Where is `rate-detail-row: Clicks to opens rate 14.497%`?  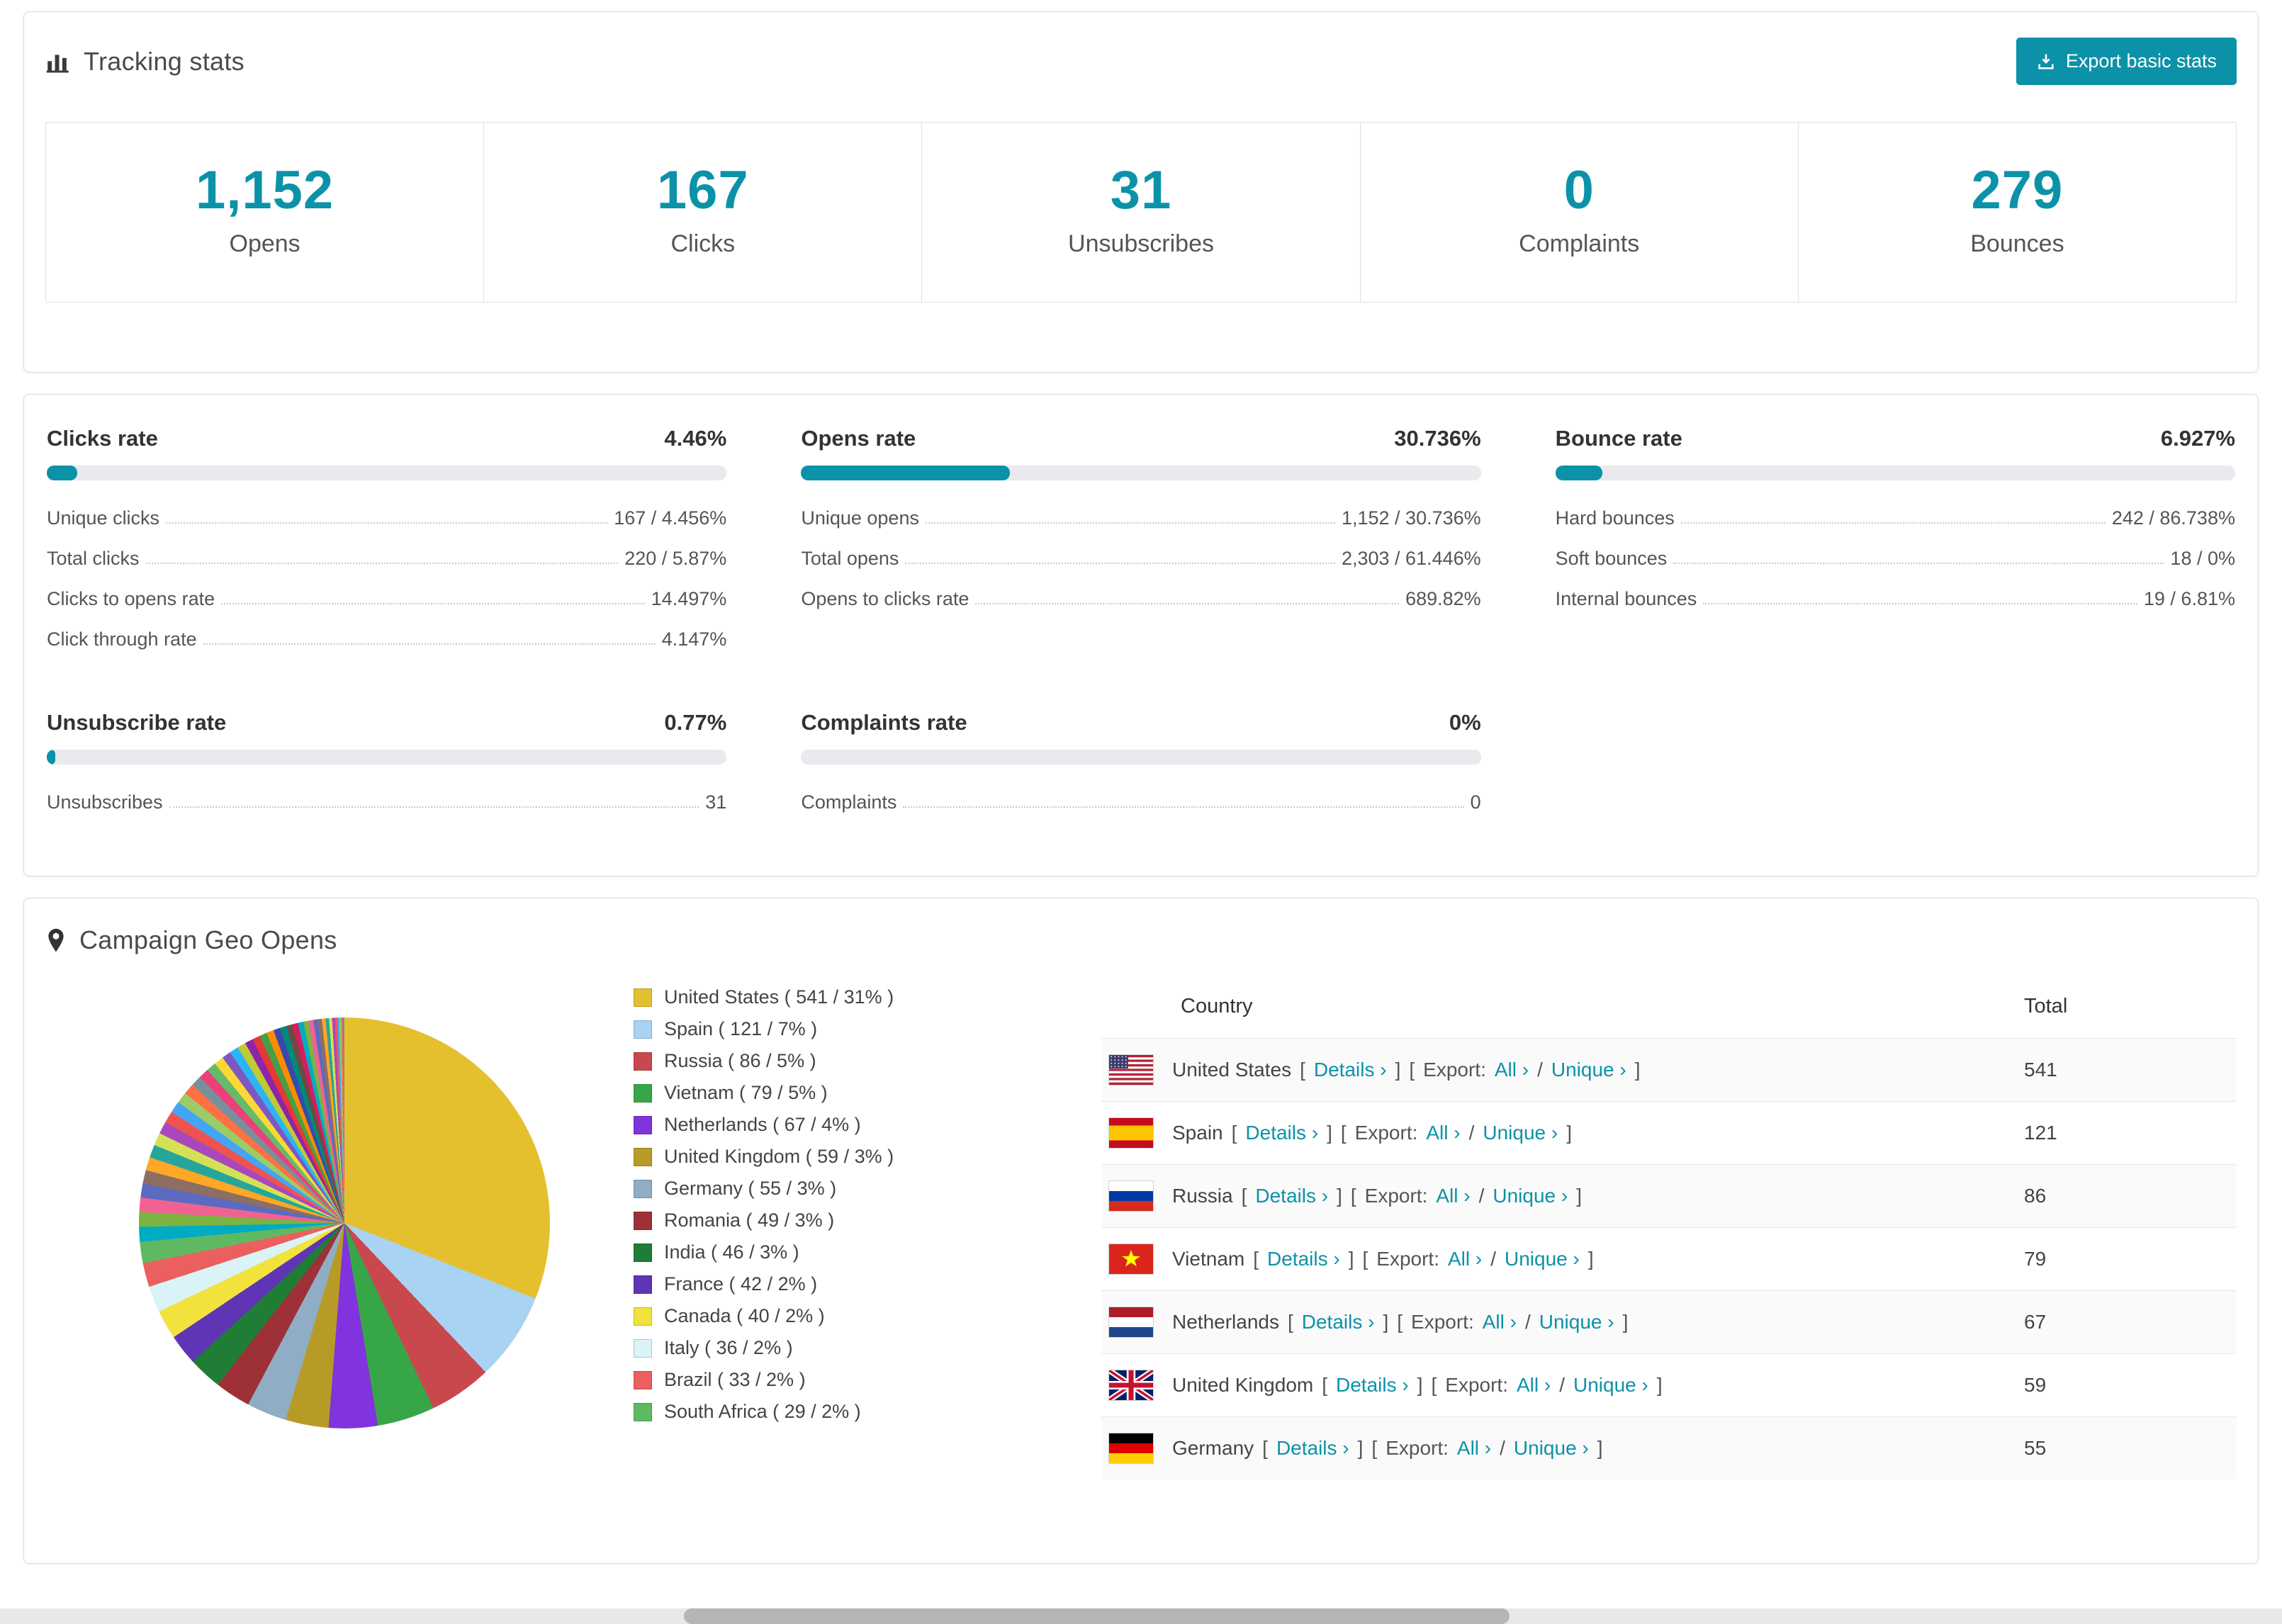 rate-detail-row: Clicks to opens rate 14.497% is located at coordinates (387, 599).